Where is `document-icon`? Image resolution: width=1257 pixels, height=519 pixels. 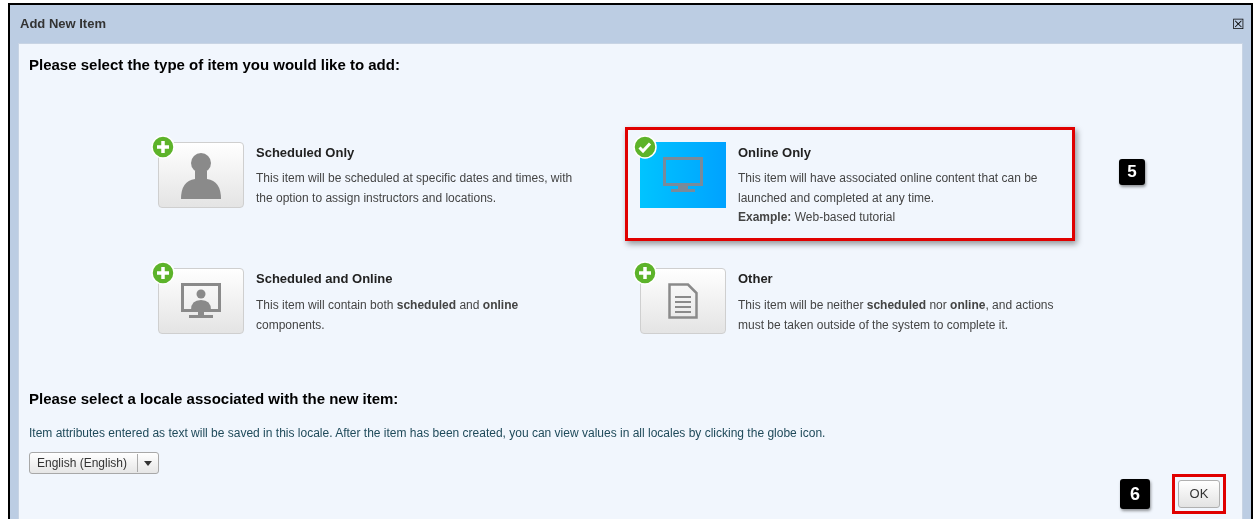 document-icon is located at coordinates (683, 301).